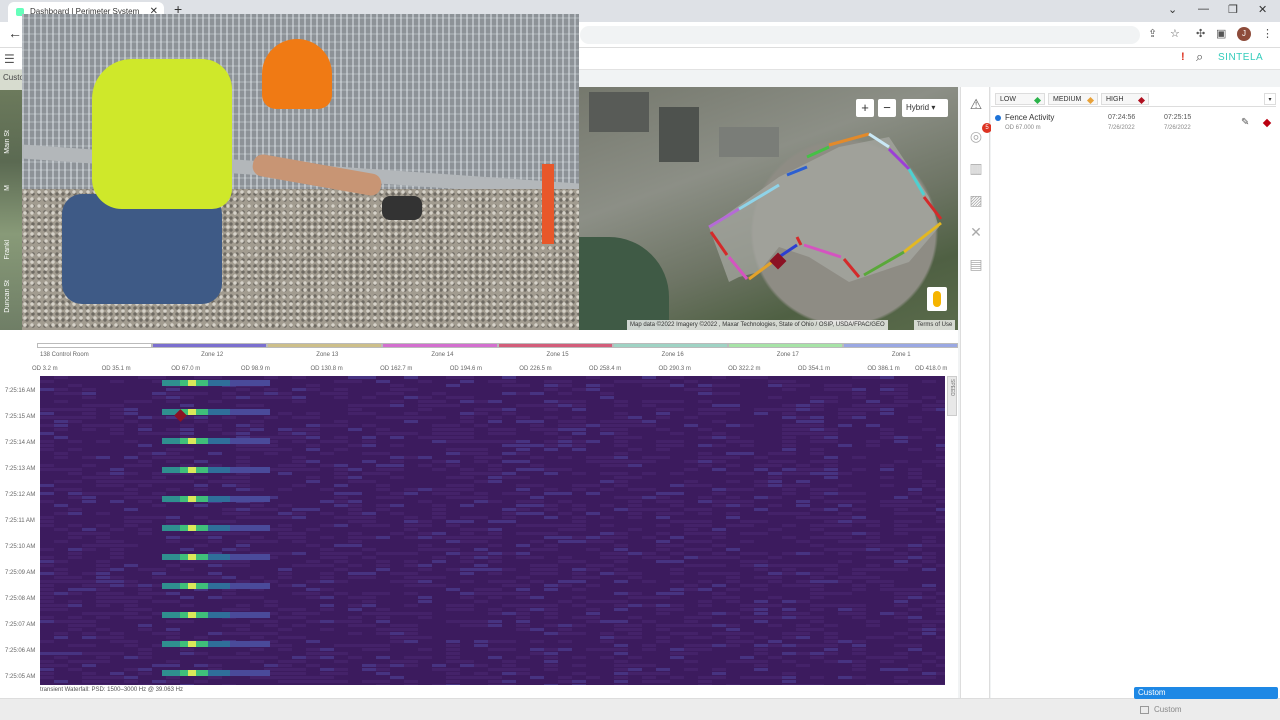  Describe the element at coordinates (548, 204) in the screenshot. I see `fence-clamp` at that location.